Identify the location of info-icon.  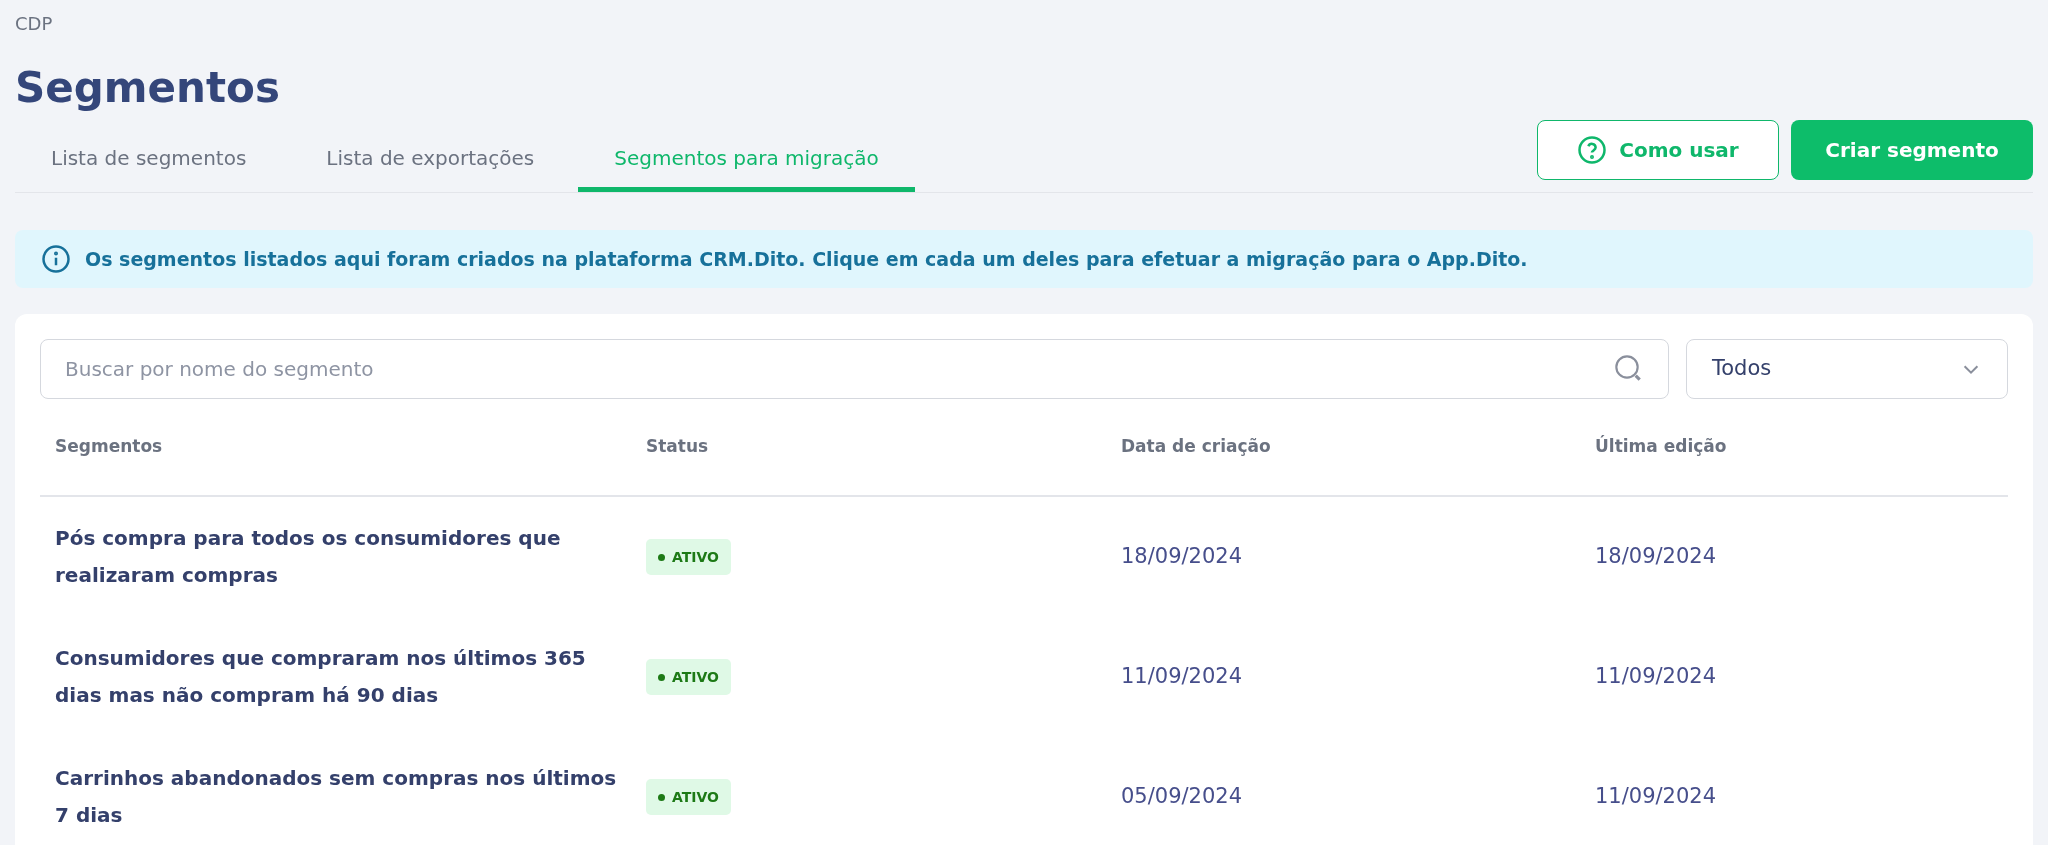
(56, 259).